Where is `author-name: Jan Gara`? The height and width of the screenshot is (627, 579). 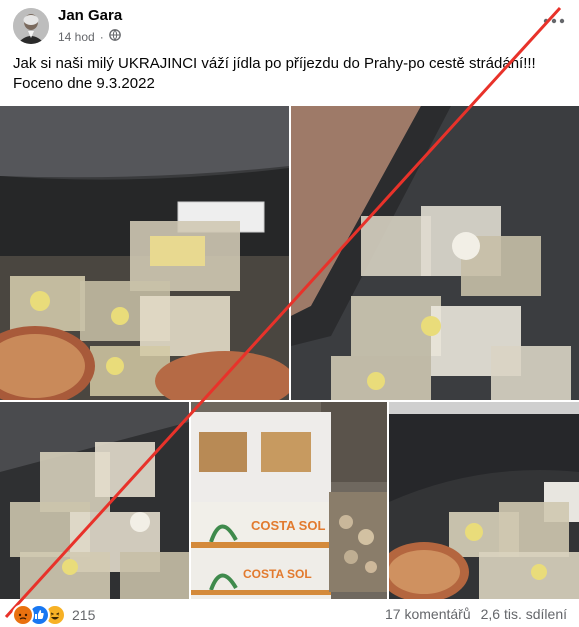 author-name: Jan Gara is located at coordinates (90, 15).